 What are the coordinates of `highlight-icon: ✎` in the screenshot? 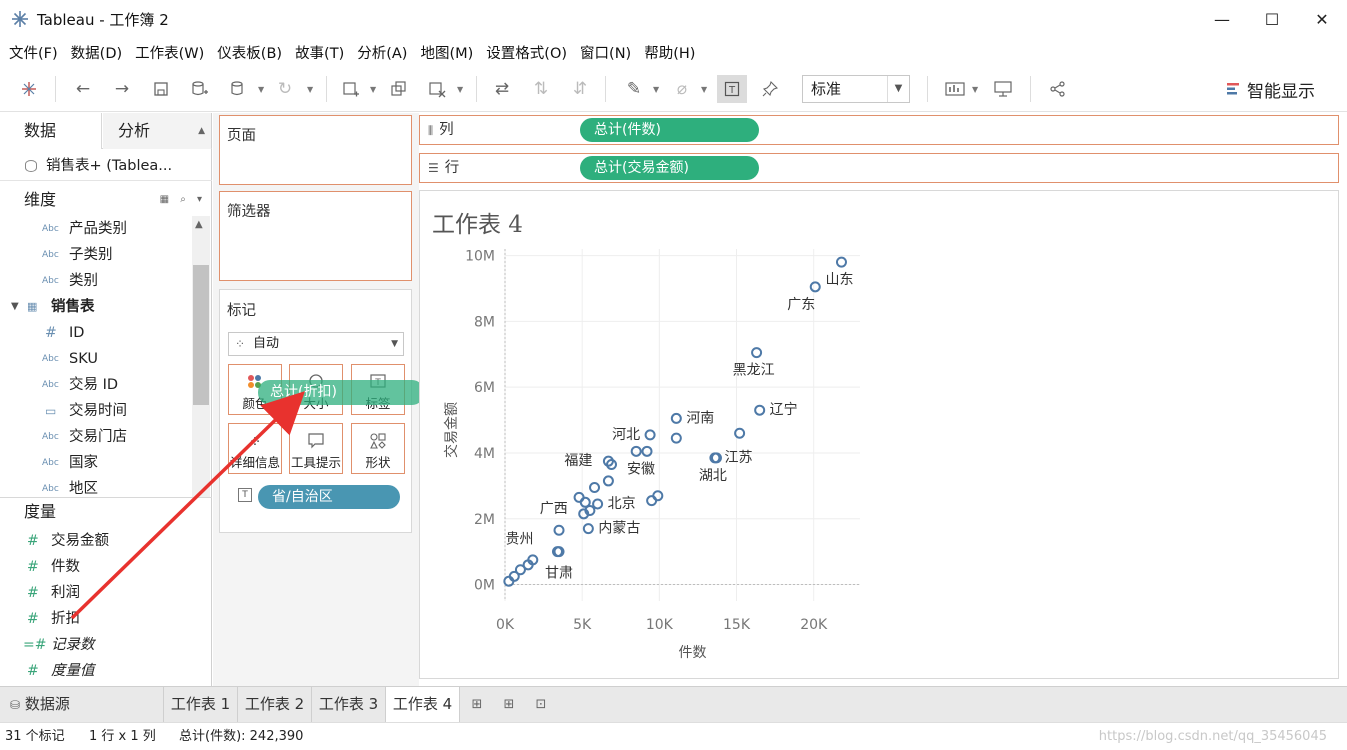 It's located at (634, 89).